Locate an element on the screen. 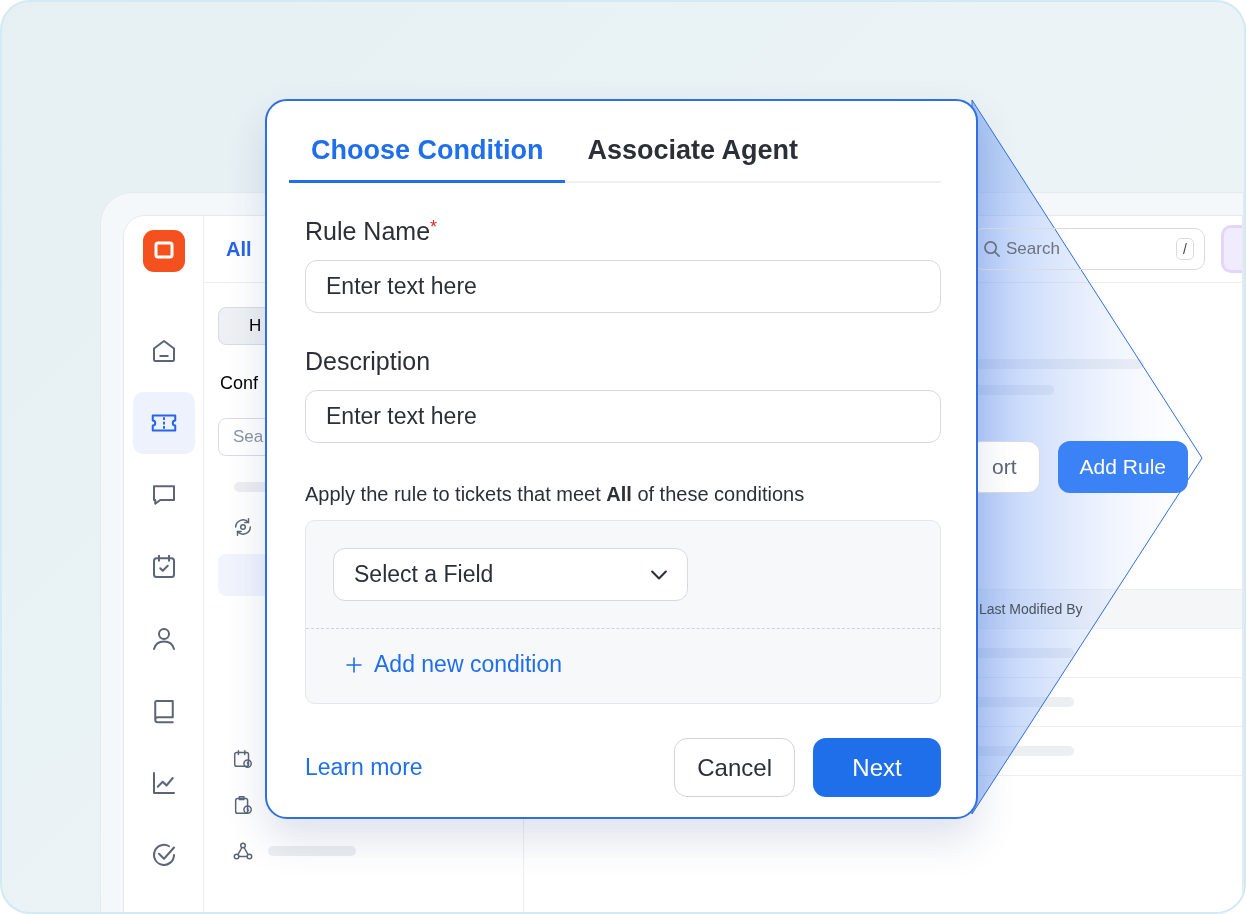 This screenshot has width=1246, height=914. tab: Associate Agent is located at coordinates (693, 155).